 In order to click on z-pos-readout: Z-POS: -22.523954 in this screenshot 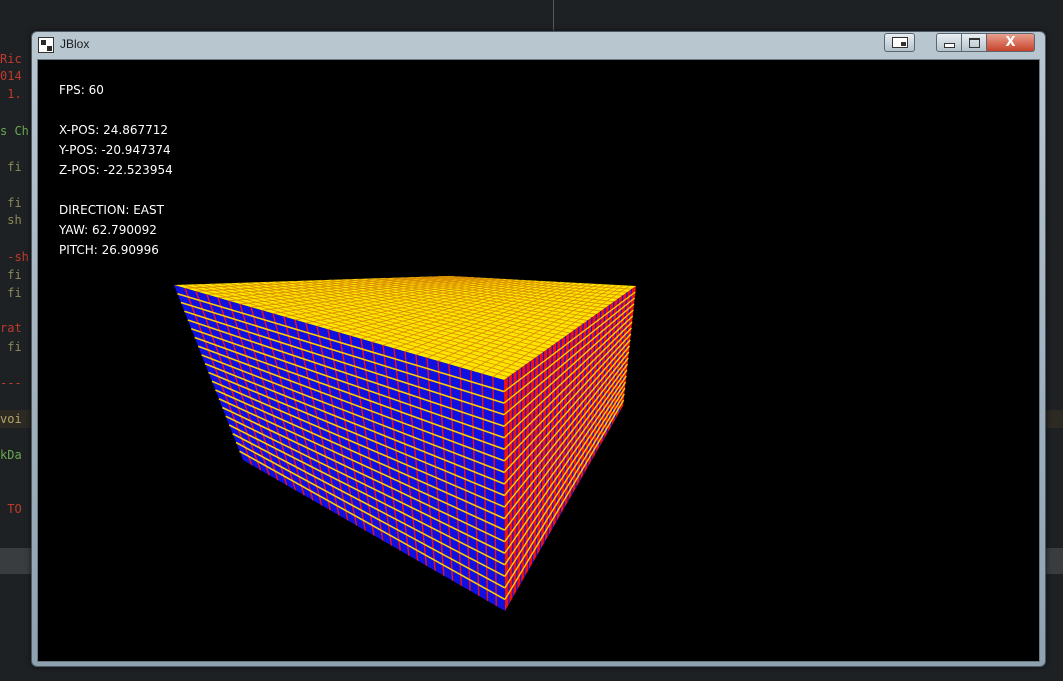, I will do `click(116, 170)`.